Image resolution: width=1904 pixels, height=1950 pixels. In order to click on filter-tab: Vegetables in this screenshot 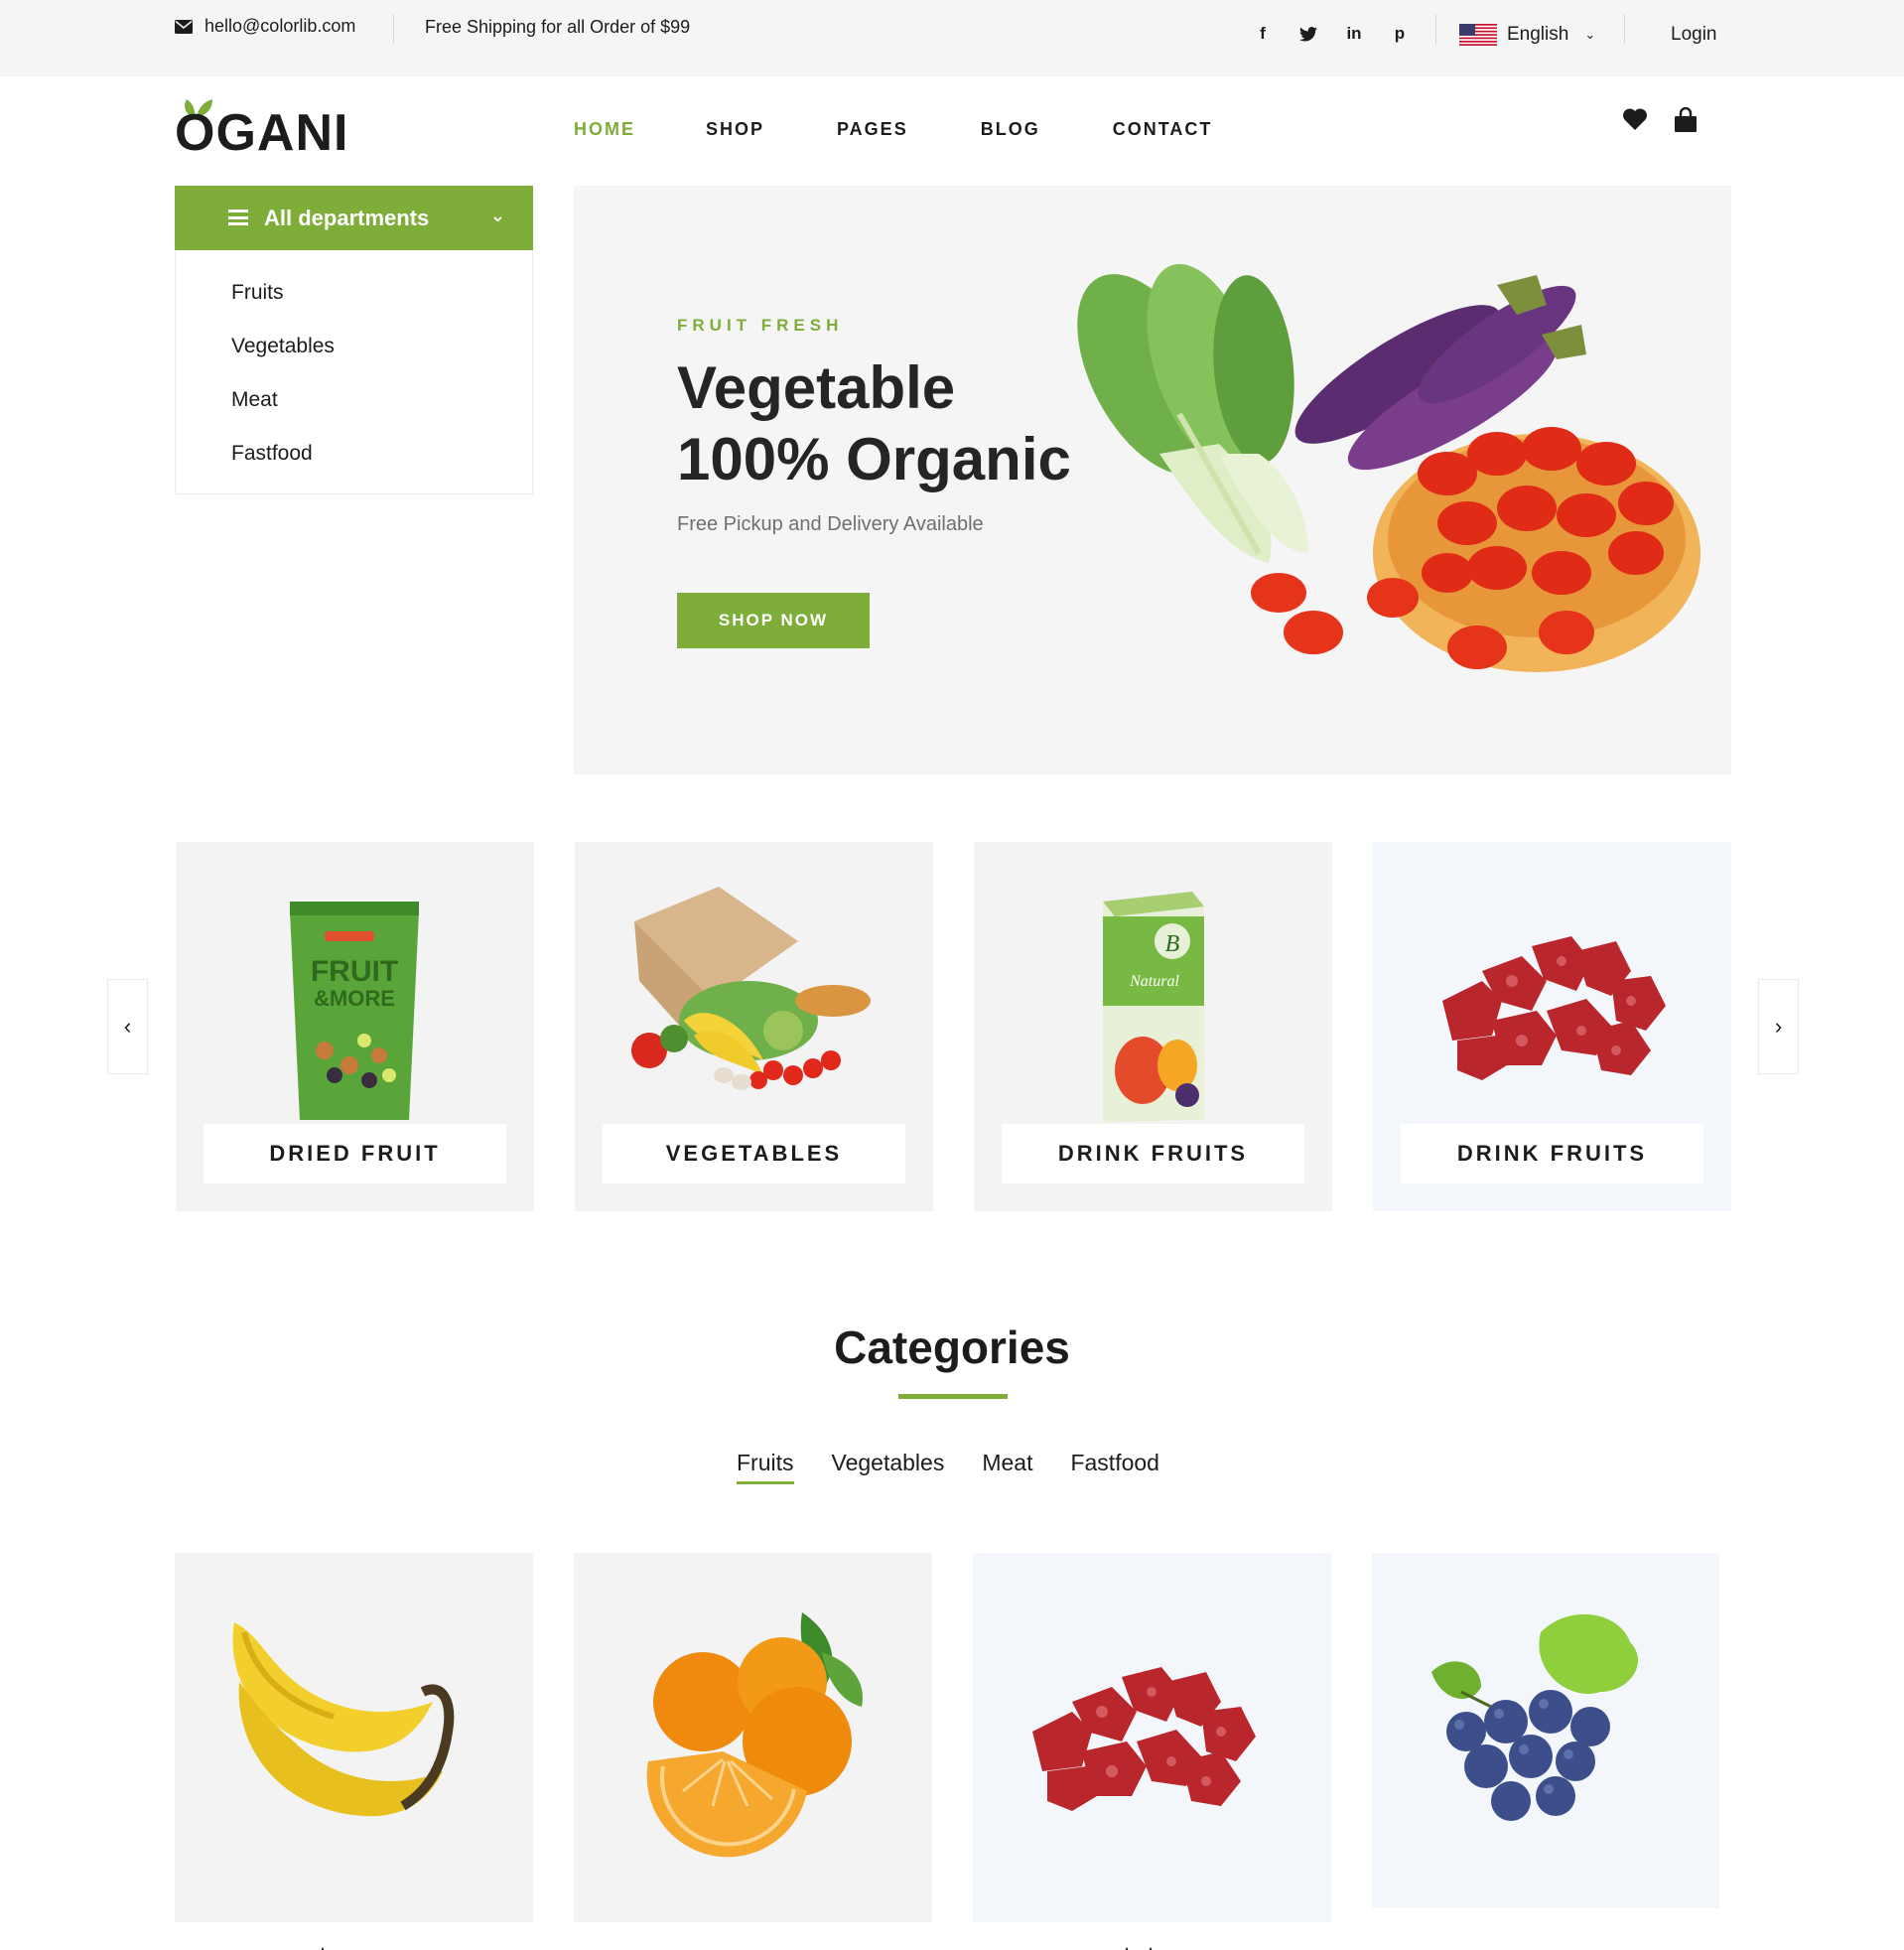, I will do `click(888, 1467)`.